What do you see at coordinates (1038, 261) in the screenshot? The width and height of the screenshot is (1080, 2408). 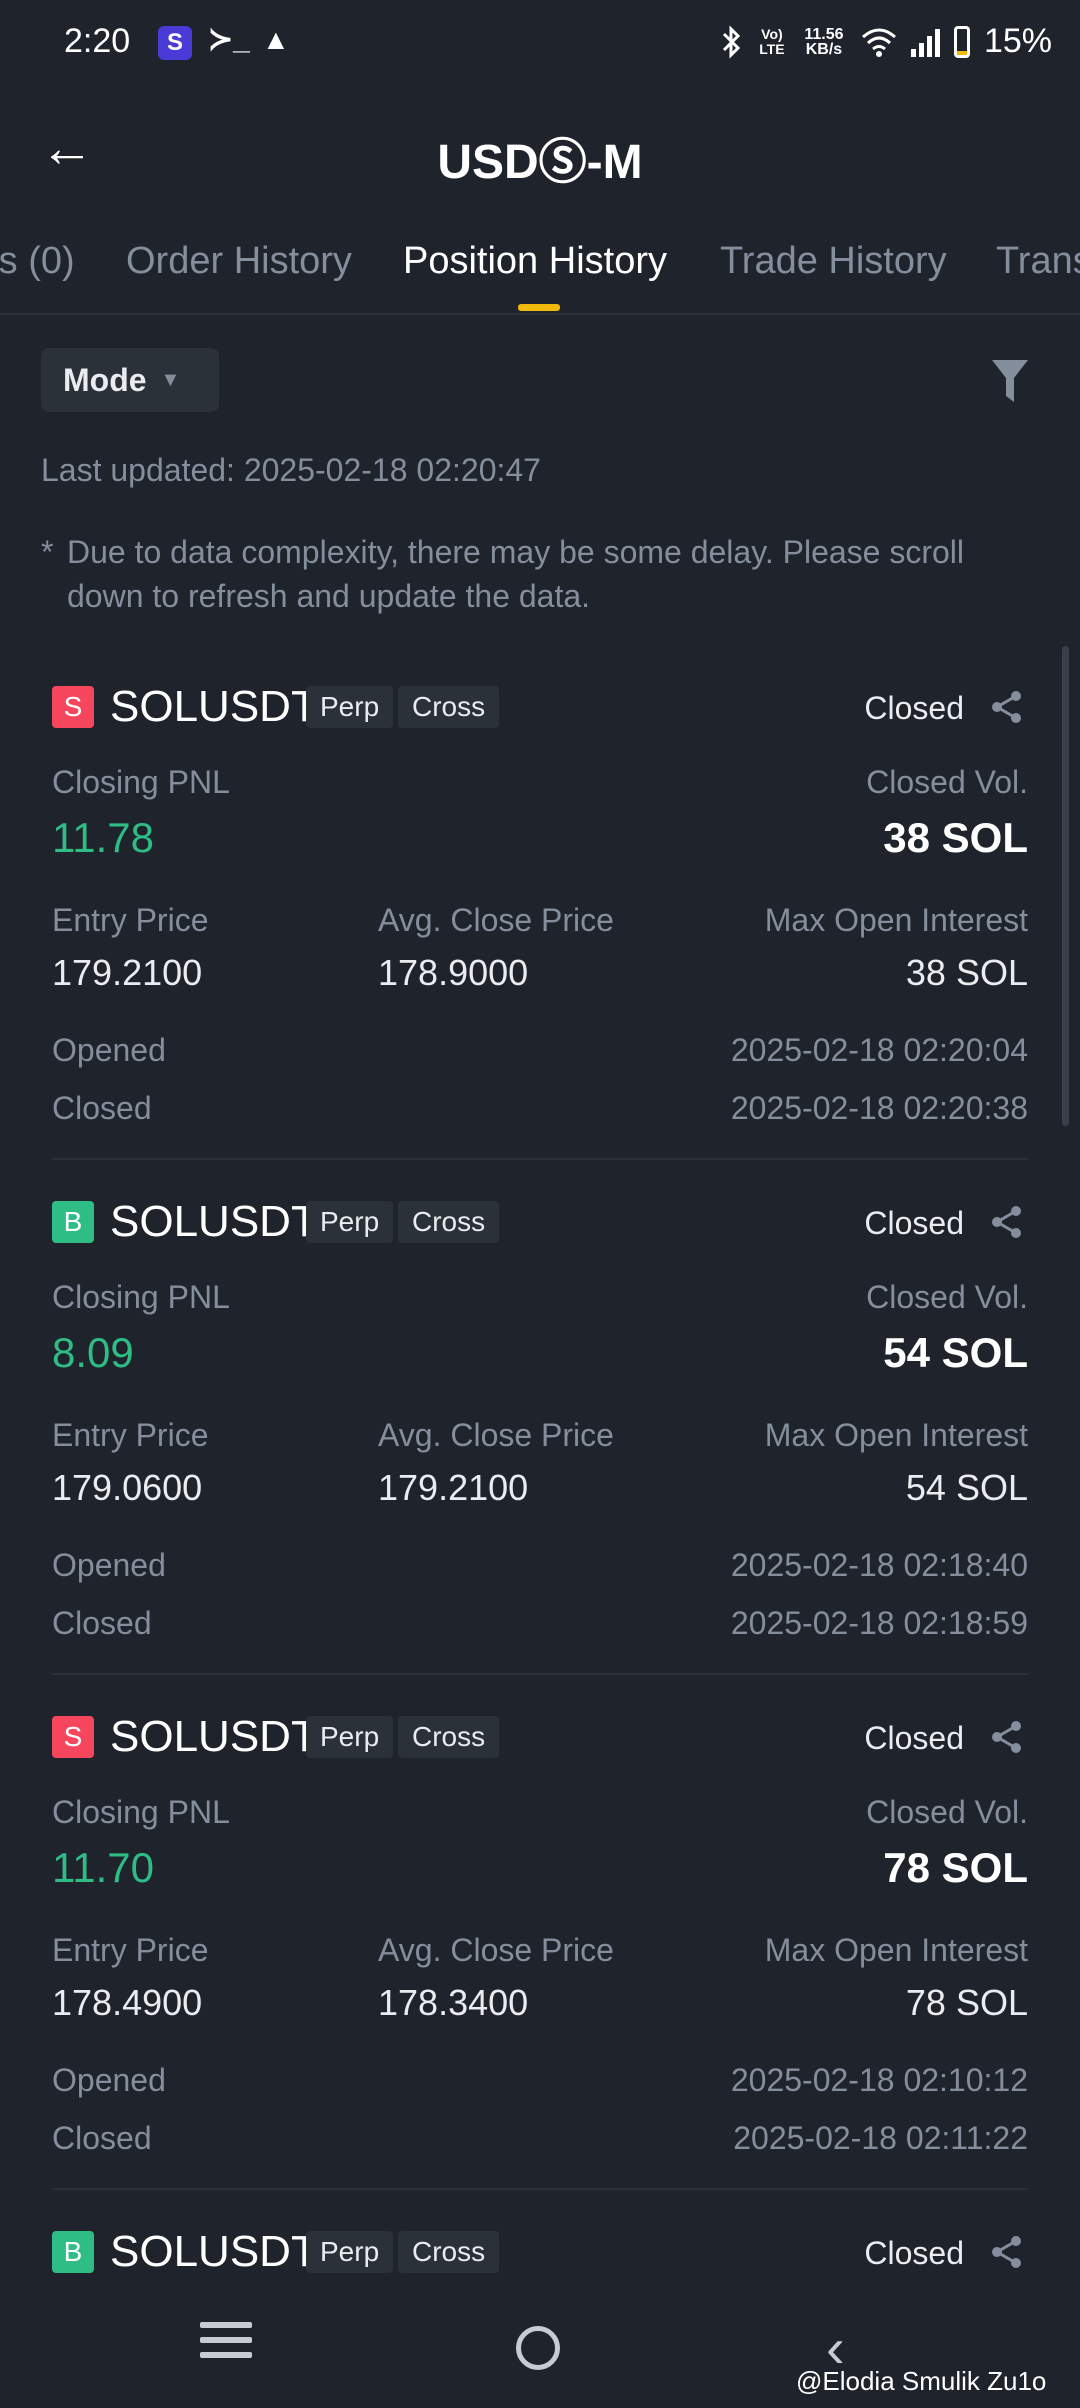 I see `tab-transaction-history: Trans` at bounding box center [1038, 261].